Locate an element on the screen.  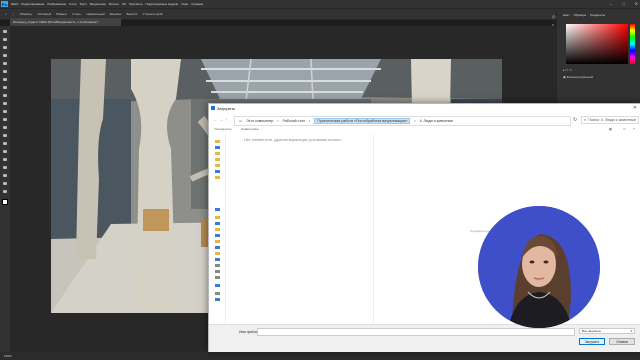
breadcrumb-desktop: Рабочий стол is located at coordinates (293, 121).